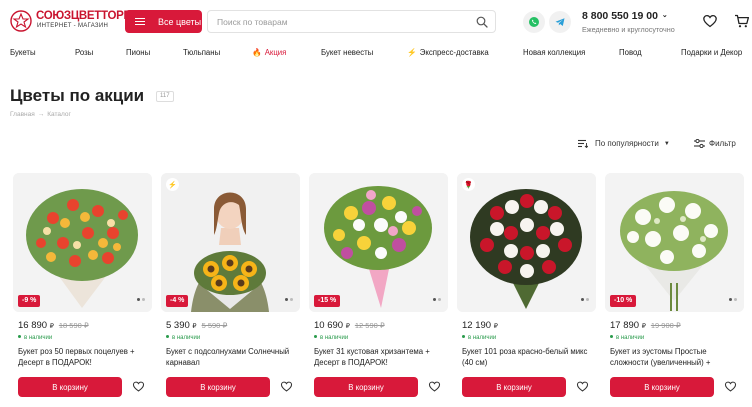  I want to click on whatsapp-button, so click(534, 22).